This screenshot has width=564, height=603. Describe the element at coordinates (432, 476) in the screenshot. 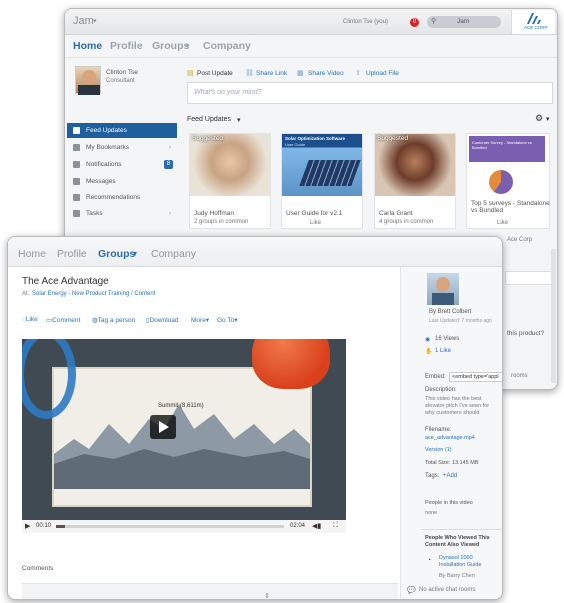

I see `tags-label: Tags:` at that location.